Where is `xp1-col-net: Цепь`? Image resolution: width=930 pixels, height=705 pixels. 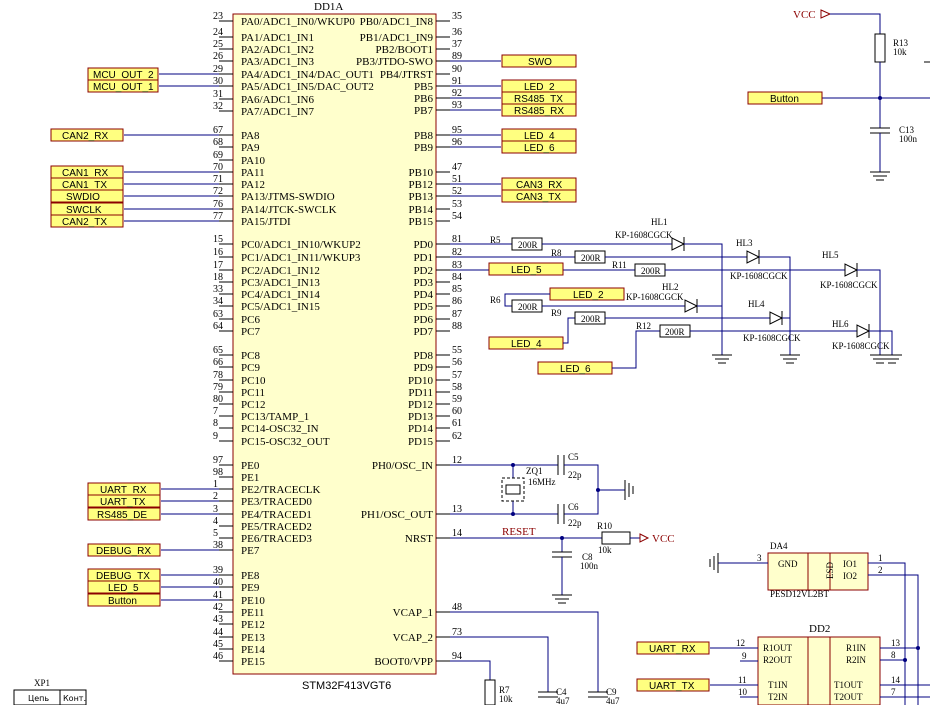
xp1-col-net: Цепь is located at coordinates (38, 698).